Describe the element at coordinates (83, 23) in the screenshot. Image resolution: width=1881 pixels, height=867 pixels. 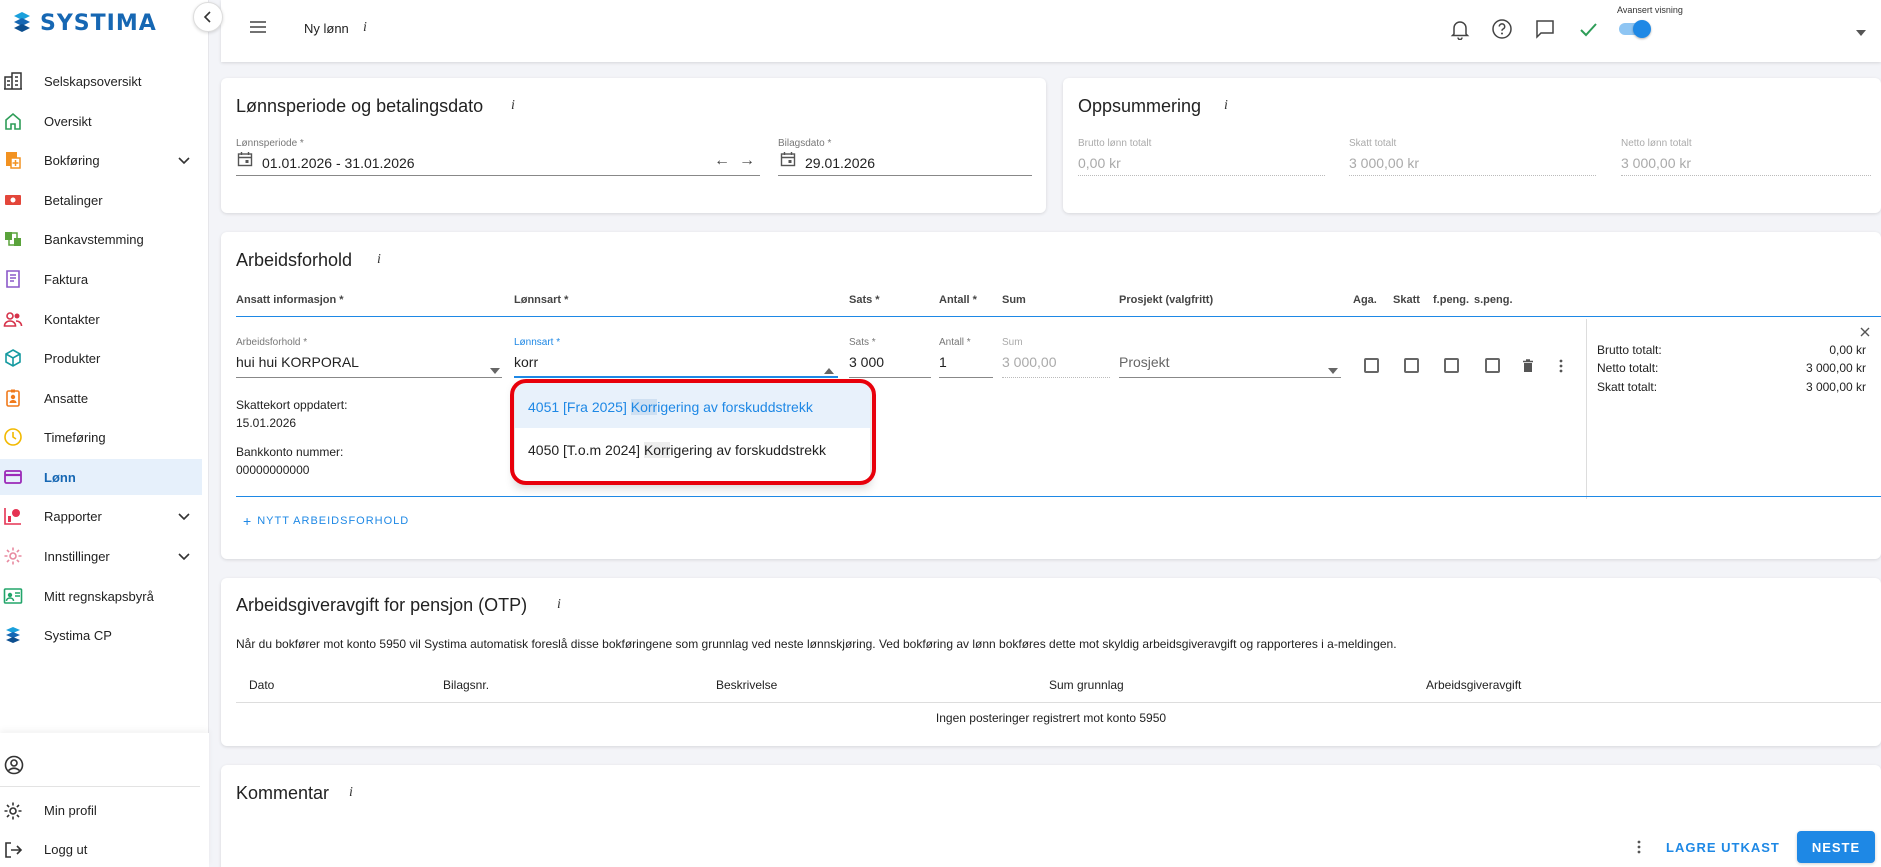
I see `logo: SYSTIMA` at that location.